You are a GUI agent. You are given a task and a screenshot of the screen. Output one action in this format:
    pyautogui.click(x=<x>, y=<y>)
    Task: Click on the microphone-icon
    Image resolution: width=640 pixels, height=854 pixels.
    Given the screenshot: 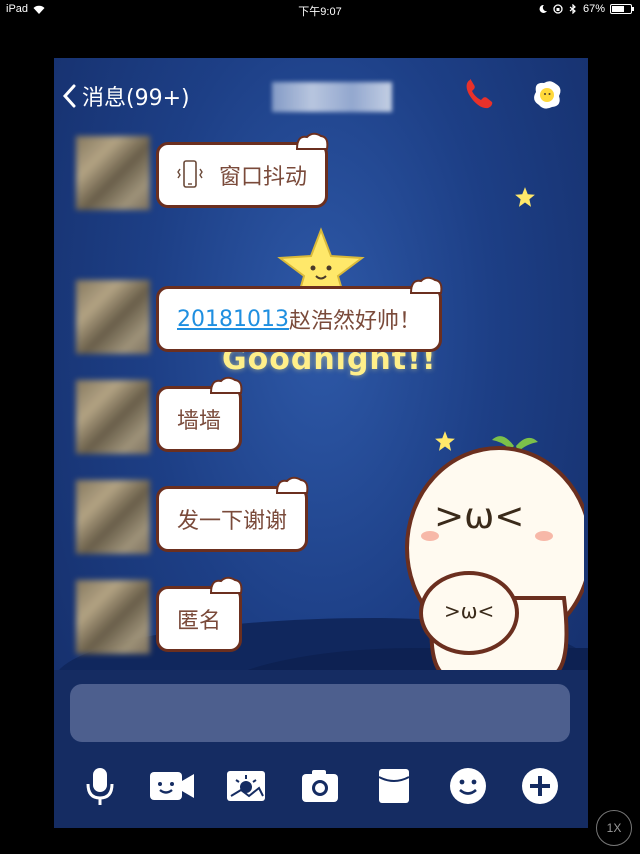 What is the action you would take?
    pyautogui.click(x=100, y=786)
    